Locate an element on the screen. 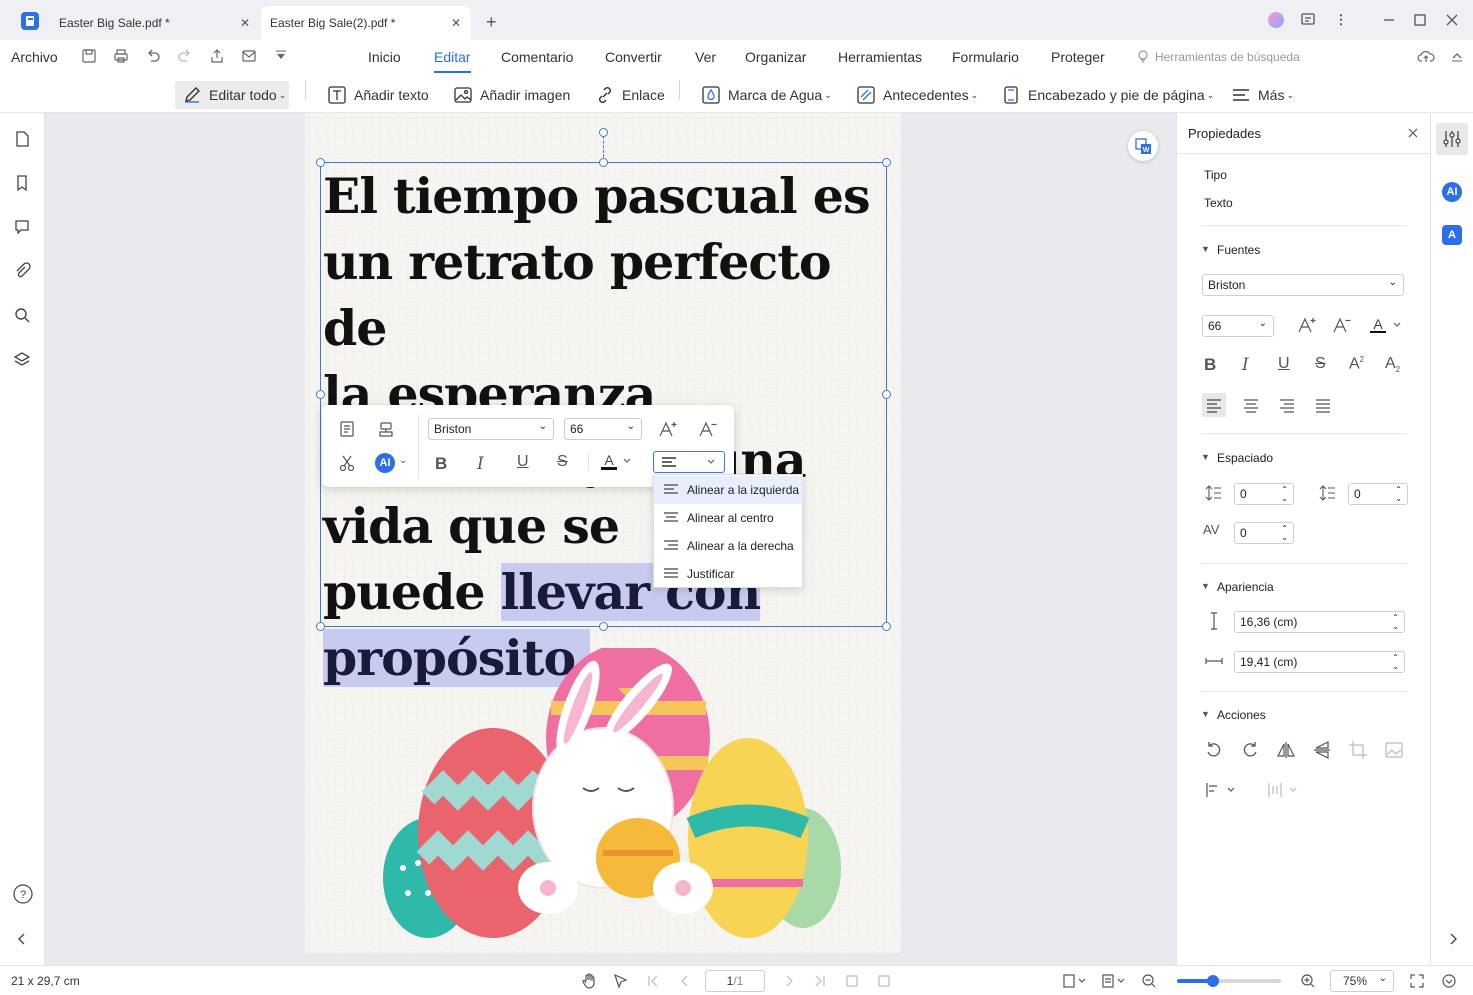 The width and height of the screenshot is (1473, 995). collapse-left-icon is located at coordinates (22, 939).